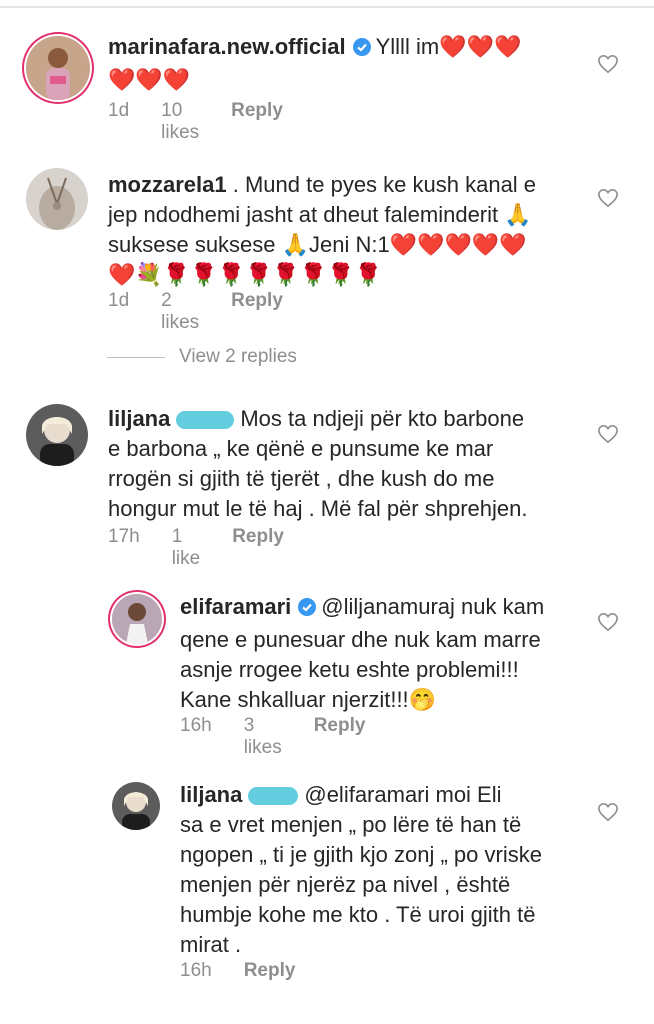  Describe the element at coordinates (384, 184) in the screenshot. I see `comment-text: . Mund te pyes ke kush kanal e` at that location.